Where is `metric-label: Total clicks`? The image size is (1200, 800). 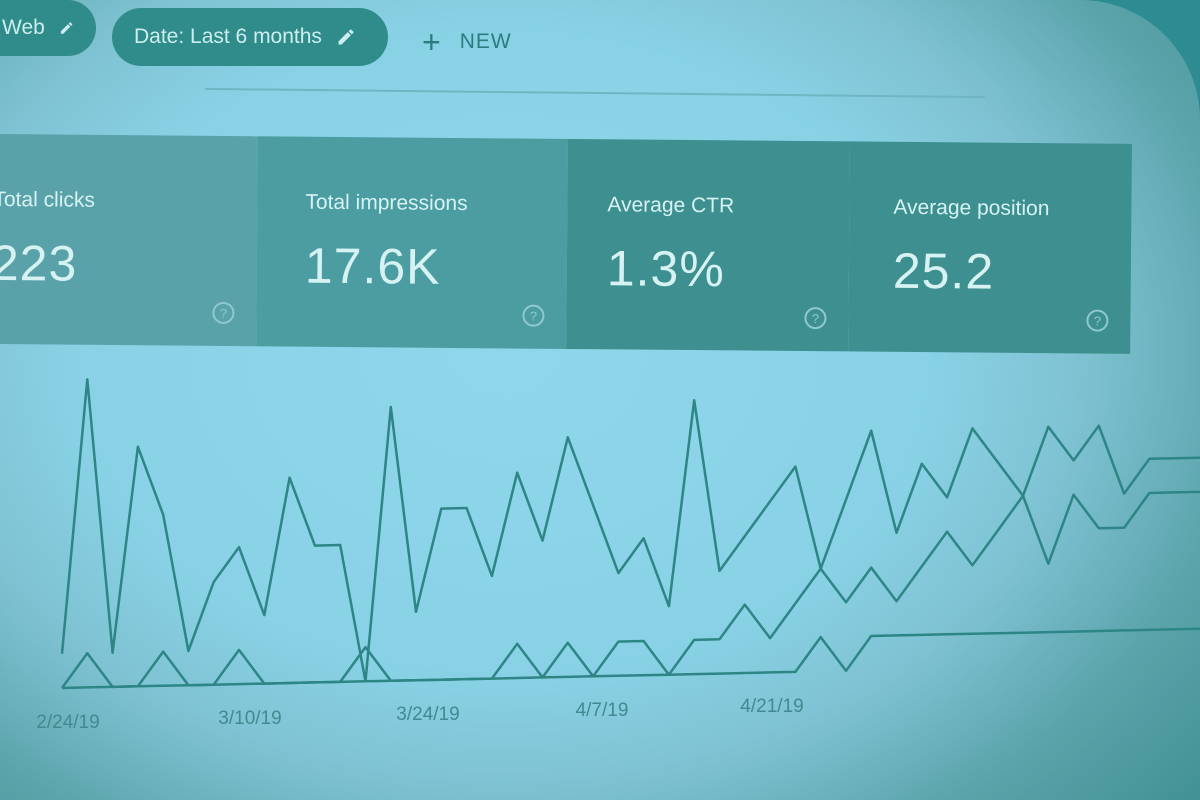 metric-label: Total clicks is located at coordinates (48, 199).